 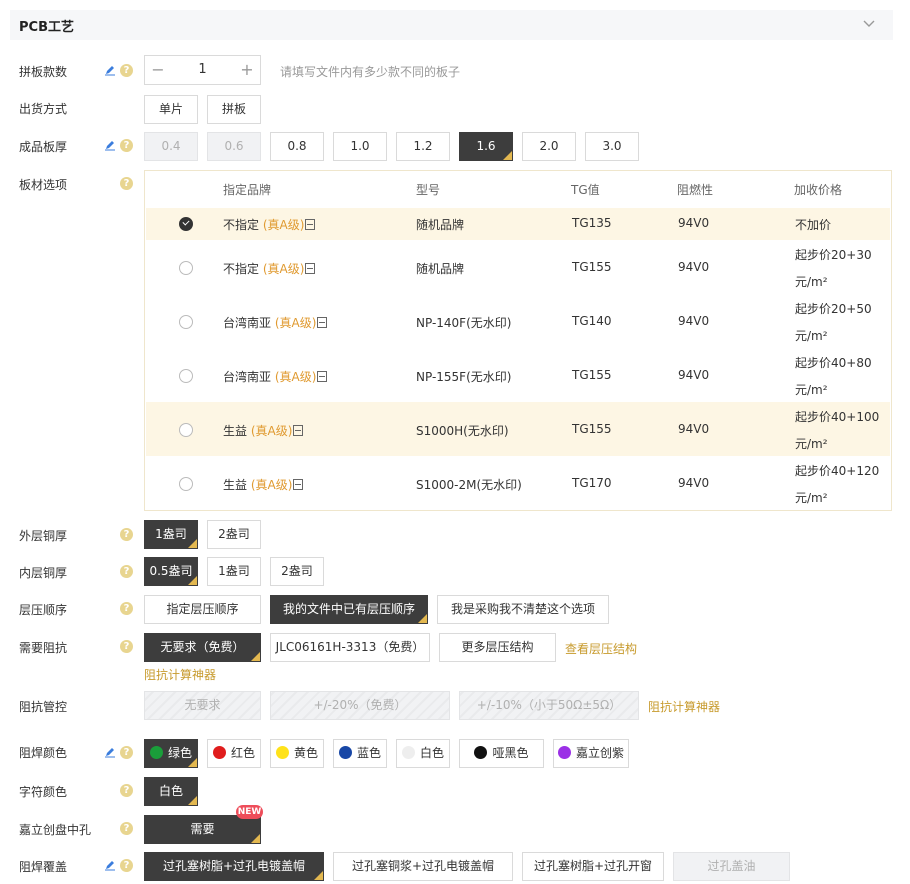 I want to click on silk-color-label: 字符颜色, so click(x=43, y=792).